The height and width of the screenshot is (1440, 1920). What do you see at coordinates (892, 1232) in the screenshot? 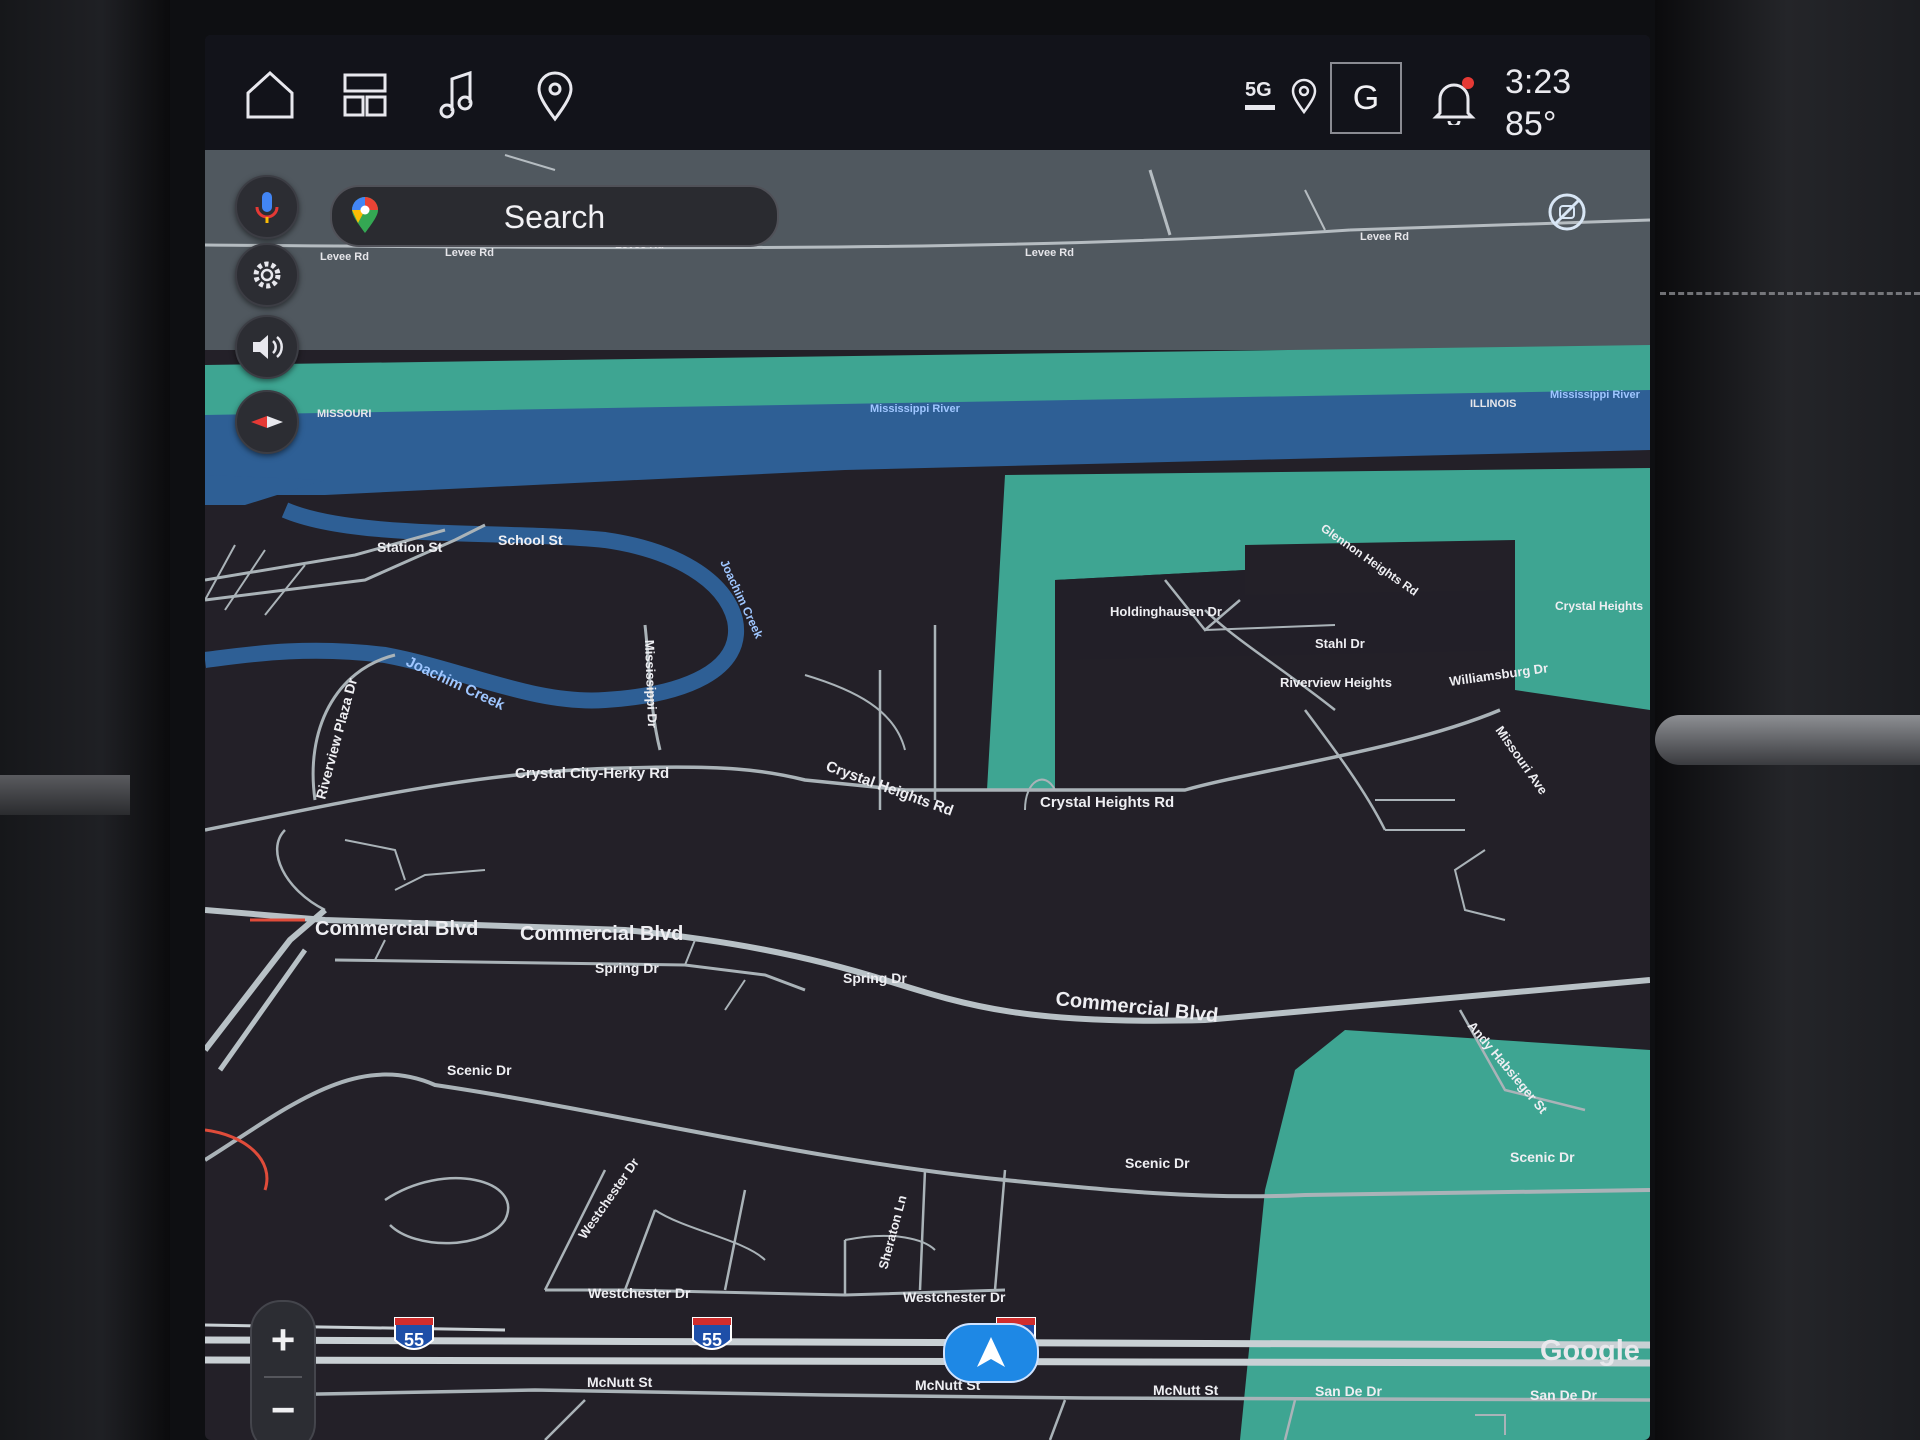
I see `label-sheraton-ln: Sheraton Ln` at bounding box center [892, 1232].